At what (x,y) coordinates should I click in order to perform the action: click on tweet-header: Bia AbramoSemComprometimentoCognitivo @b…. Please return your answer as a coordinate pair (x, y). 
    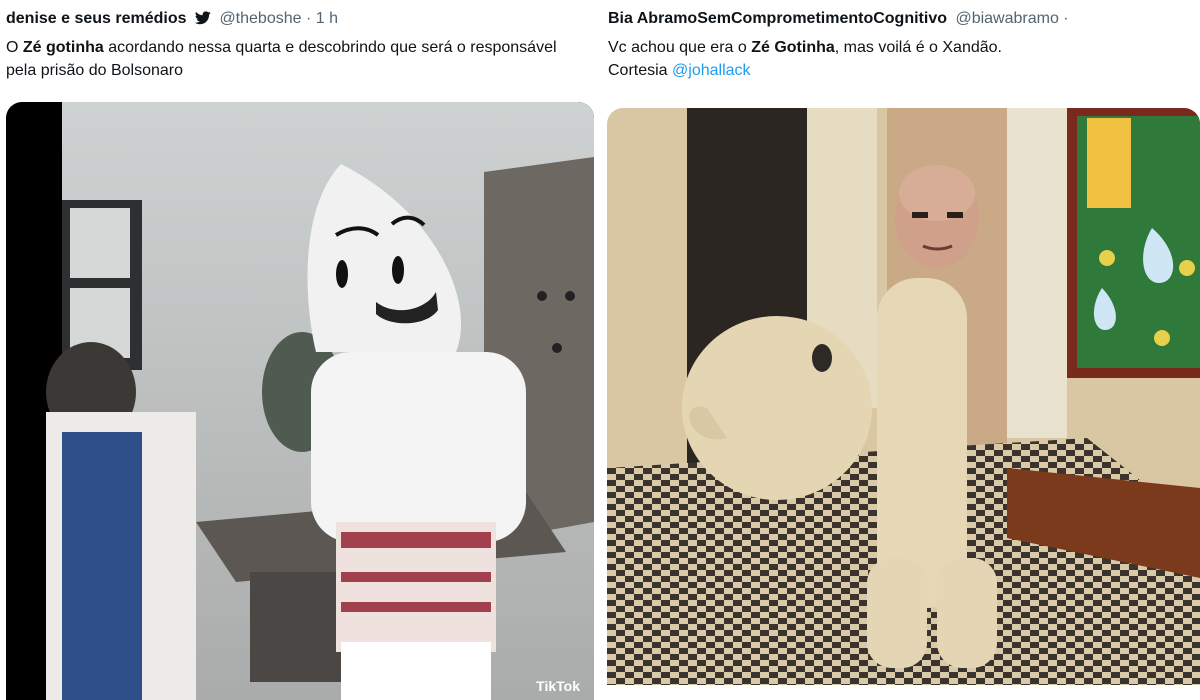
    Looking at the image, I should click on (838, 19).